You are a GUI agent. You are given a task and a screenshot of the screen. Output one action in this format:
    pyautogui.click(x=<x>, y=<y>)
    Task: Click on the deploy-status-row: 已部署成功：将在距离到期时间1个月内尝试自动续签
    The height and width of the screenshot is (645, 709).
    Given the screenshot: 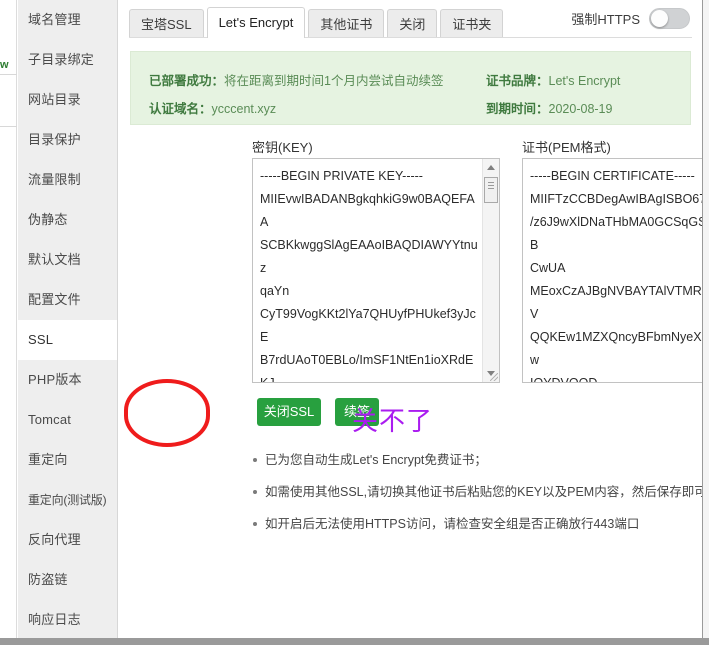 What is the action you would take?
    pyautogui.click(x=296, y=79)
    